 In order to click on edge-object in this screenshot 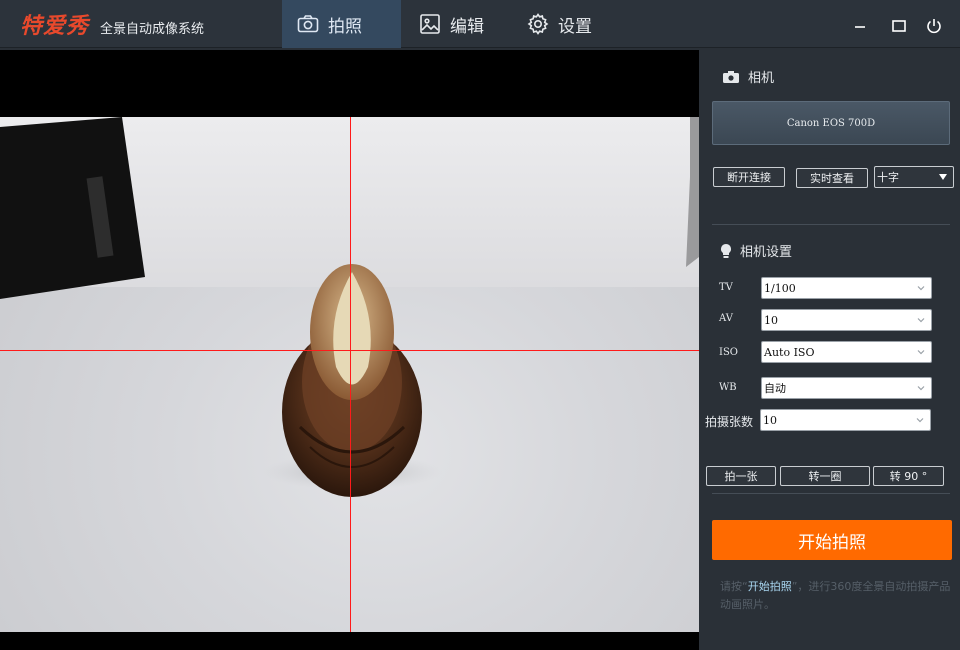, I will do `click(692, 192)`.